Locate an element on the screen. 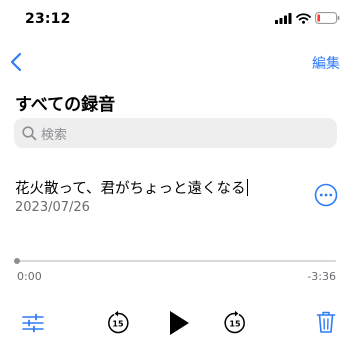 This screenshot has height=354, width=354. signal-icon is located at coordinates (283, 18).